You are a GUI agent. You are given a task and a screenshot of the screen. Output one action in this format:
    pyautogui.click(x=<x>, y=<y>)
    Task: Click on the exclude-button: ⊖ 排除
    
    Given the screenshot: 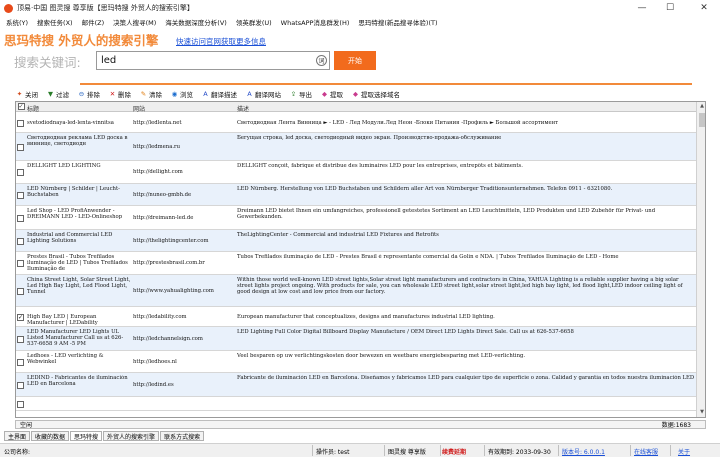 What is the action you would take?
    pyautogui.click(x=89, y=94)
    